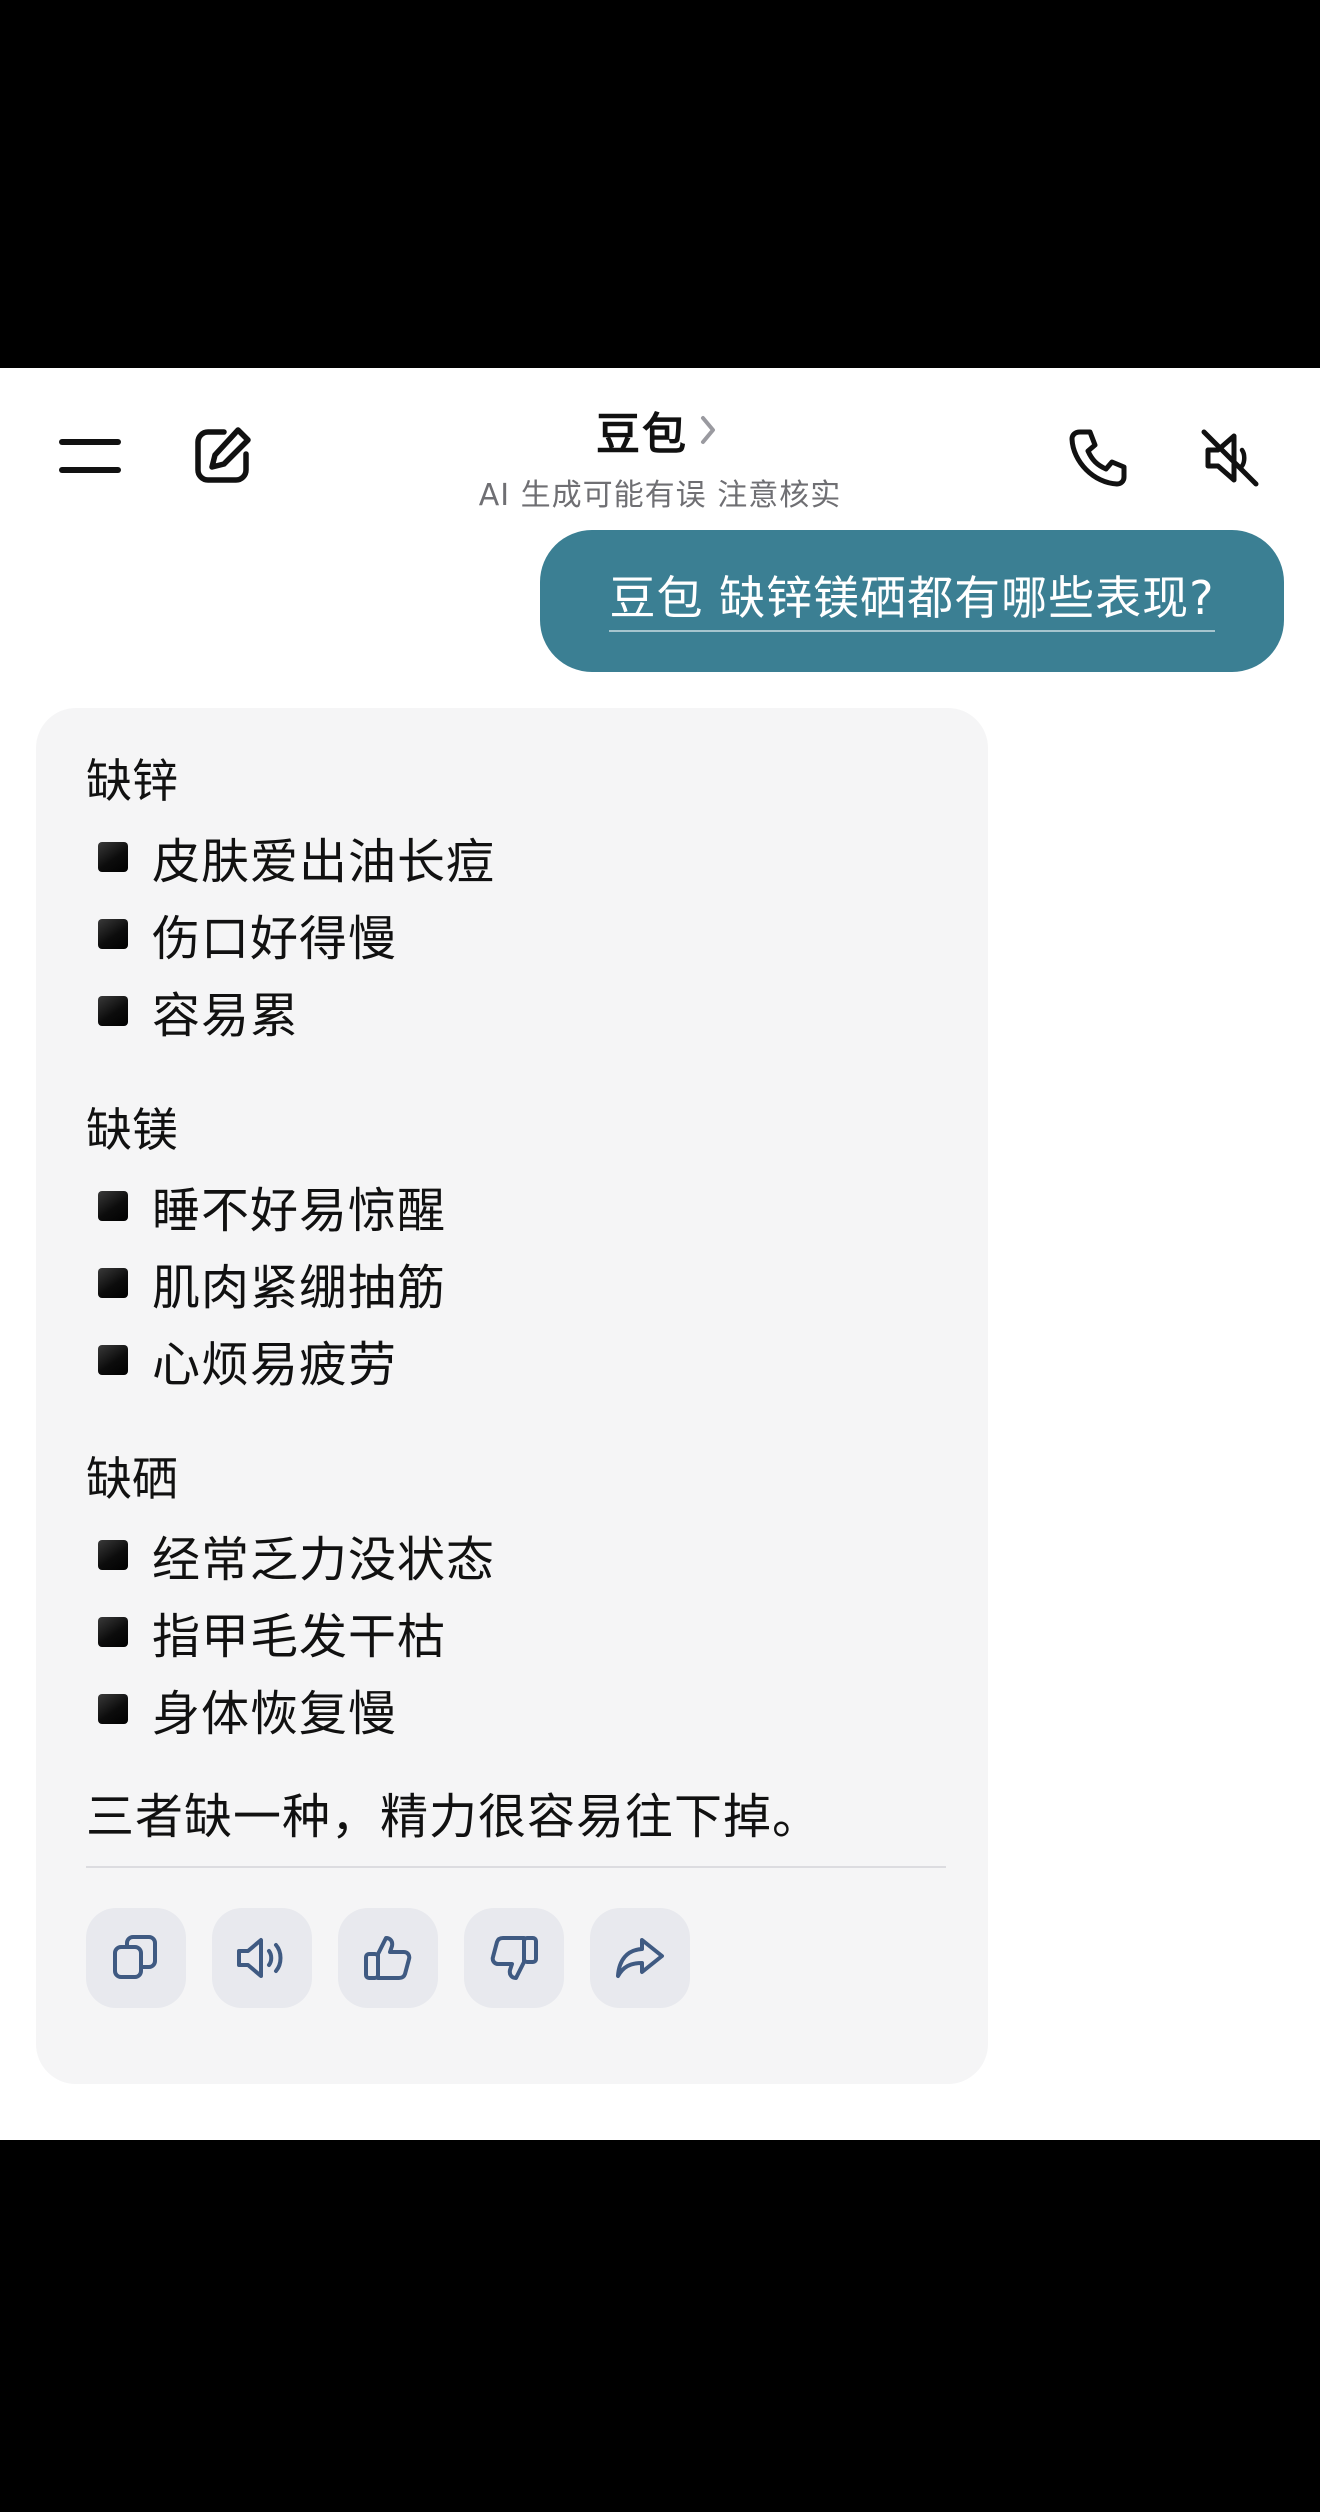  I want to click on thumbs-up-icon, so click(388, 1958).